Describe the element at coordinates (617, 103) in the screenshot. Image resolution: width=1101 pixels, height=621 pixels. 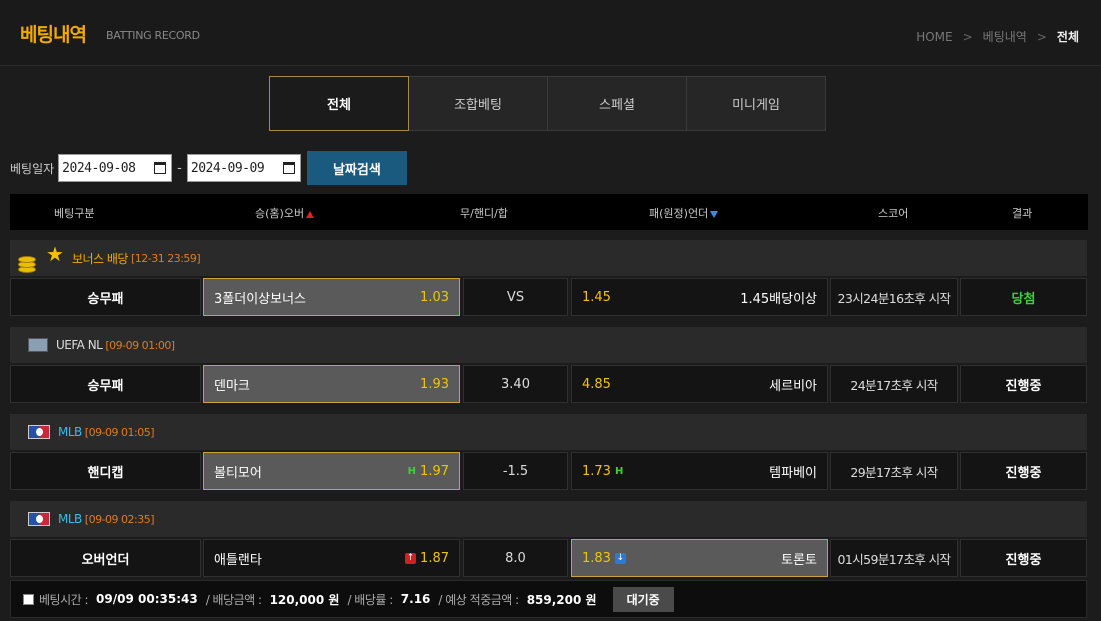
I see `tab-special: 스페셜` at that location.